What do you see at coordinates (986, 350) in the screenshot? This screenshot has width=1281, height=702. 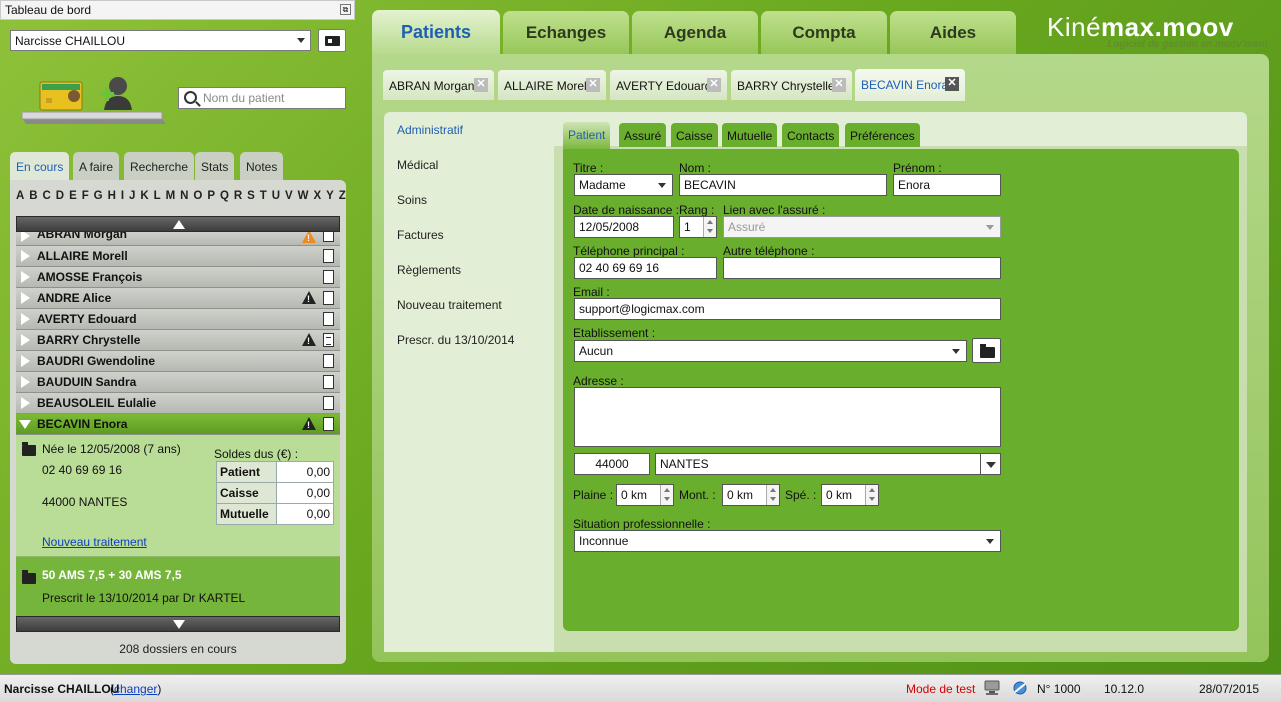 I see `browse-etab-button` at bounding box center [986, 350].